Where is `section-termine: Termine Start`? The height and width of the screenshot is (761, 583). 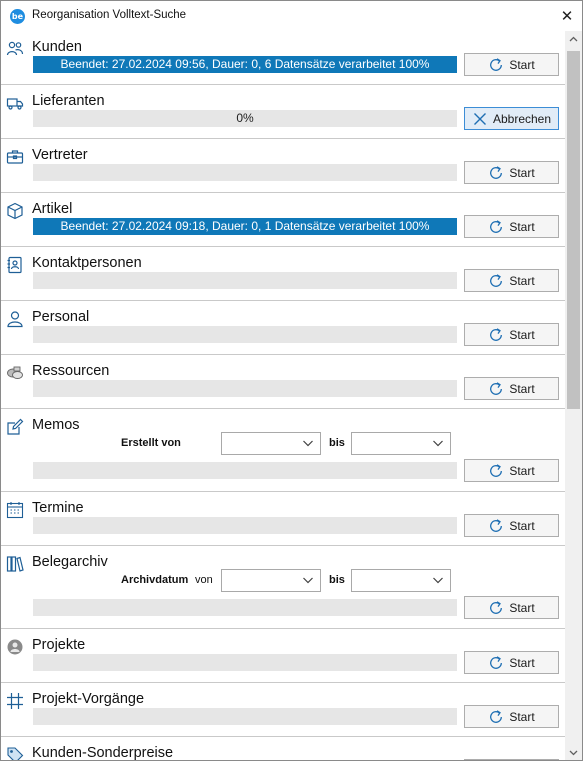 section-termine: Termine Start is located at coordinates (283, 519).